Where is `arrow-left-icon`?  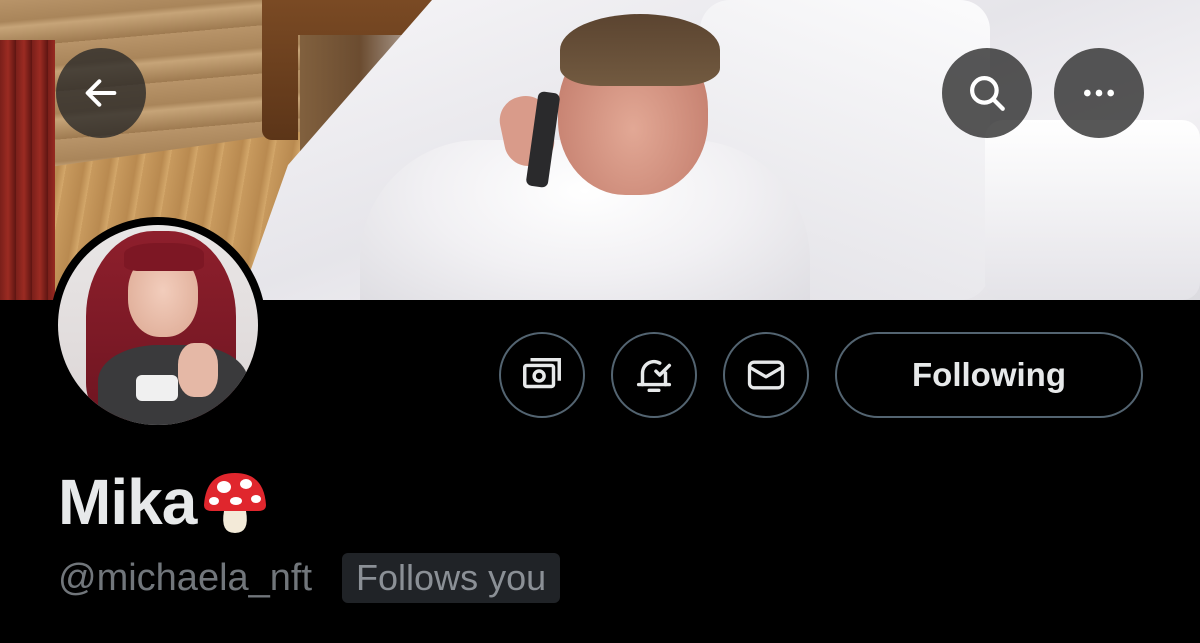
arrow-left-icon is located at coordinates (101, 93).